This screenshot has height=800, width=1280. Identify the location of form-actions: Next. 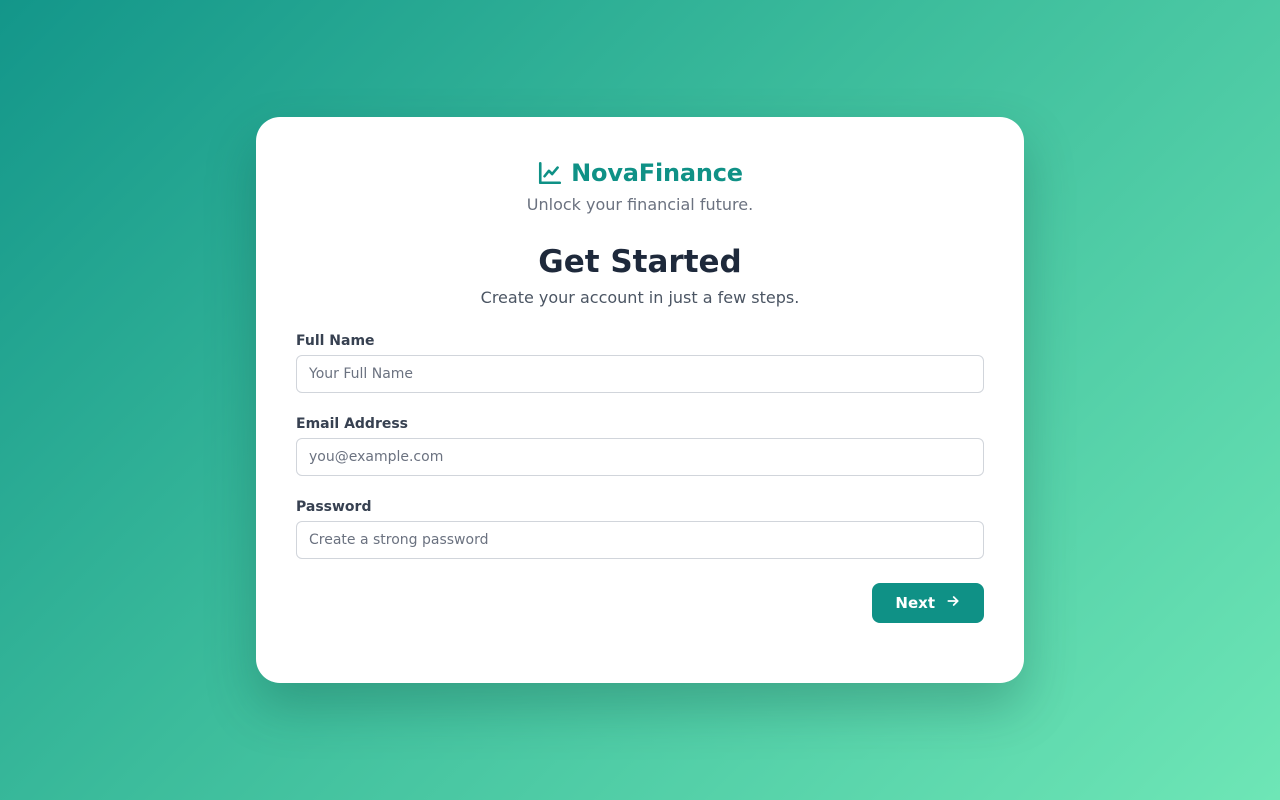
(640, 603).